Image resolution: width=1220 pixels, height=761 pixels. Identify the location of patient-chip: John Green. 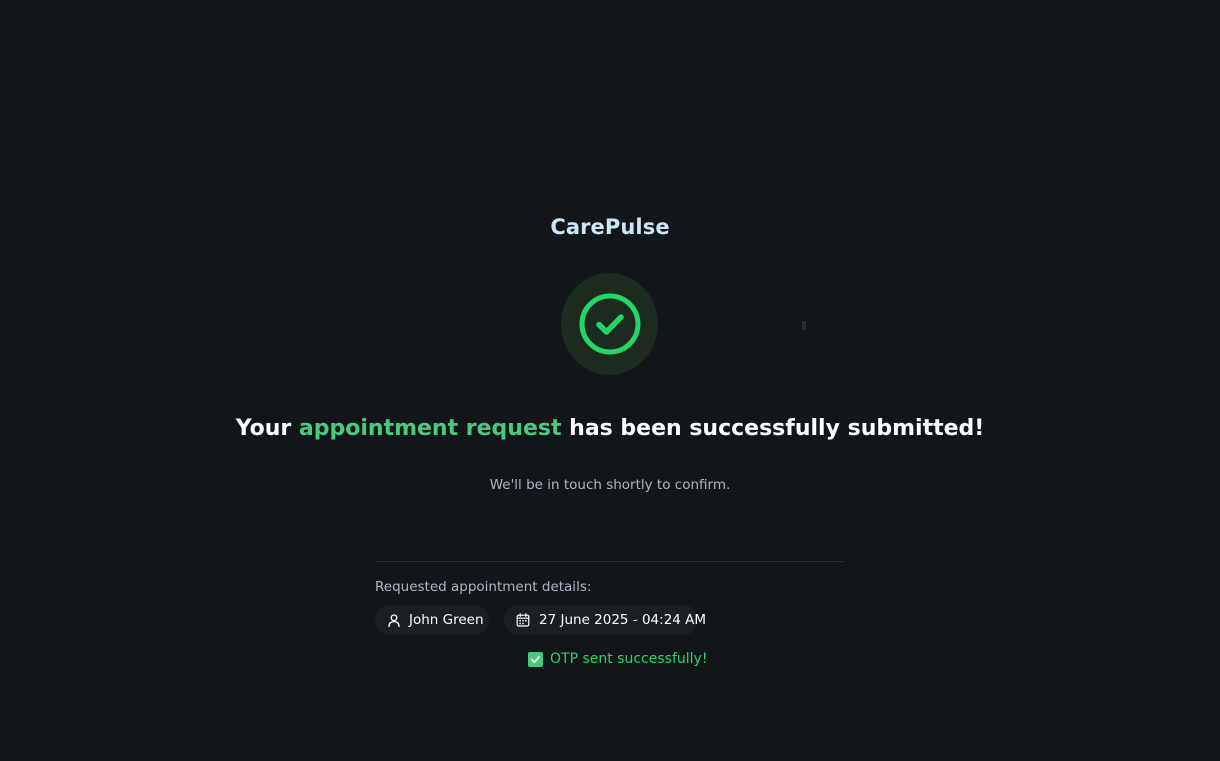
(432, 620).